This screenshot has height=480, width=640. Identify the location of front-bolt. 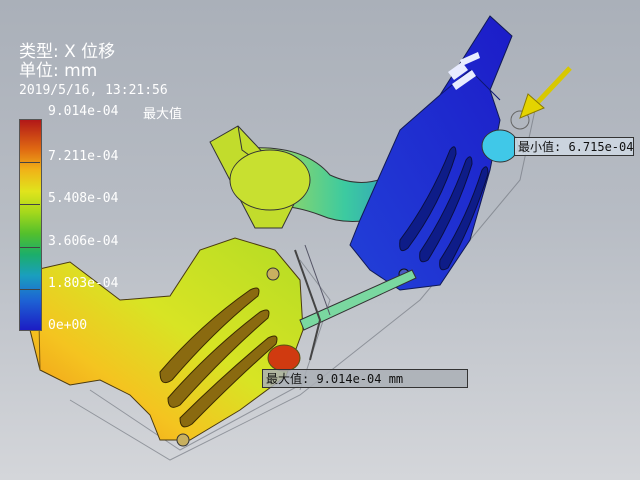
(183, 440).